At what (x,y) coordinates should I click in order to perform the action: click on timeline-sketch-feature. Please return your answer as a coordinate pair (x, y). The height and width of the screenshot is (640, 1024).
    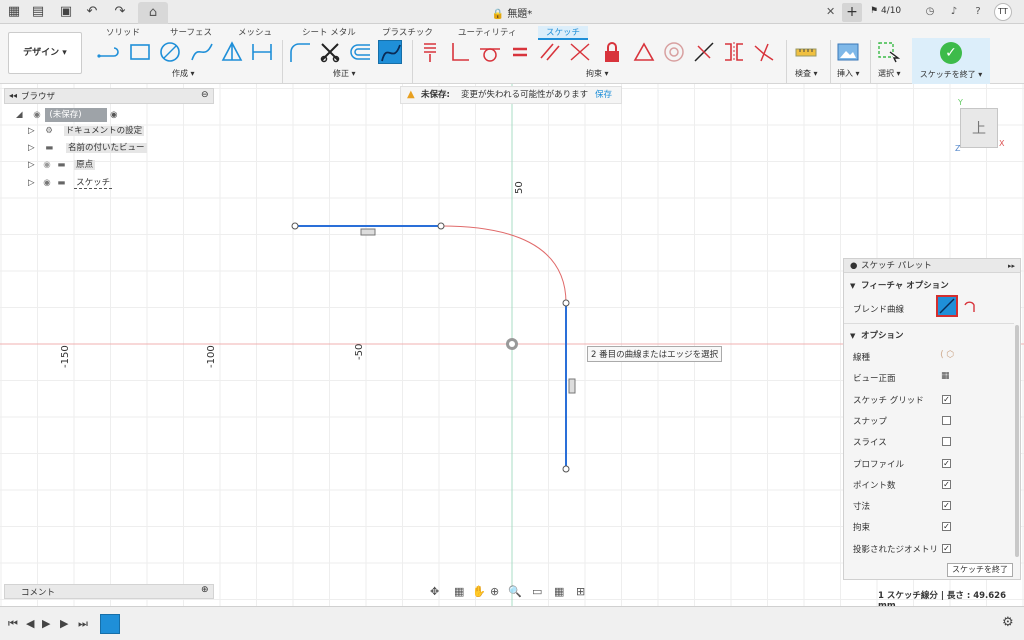
    Looking at the image, I should click on (110, 624).